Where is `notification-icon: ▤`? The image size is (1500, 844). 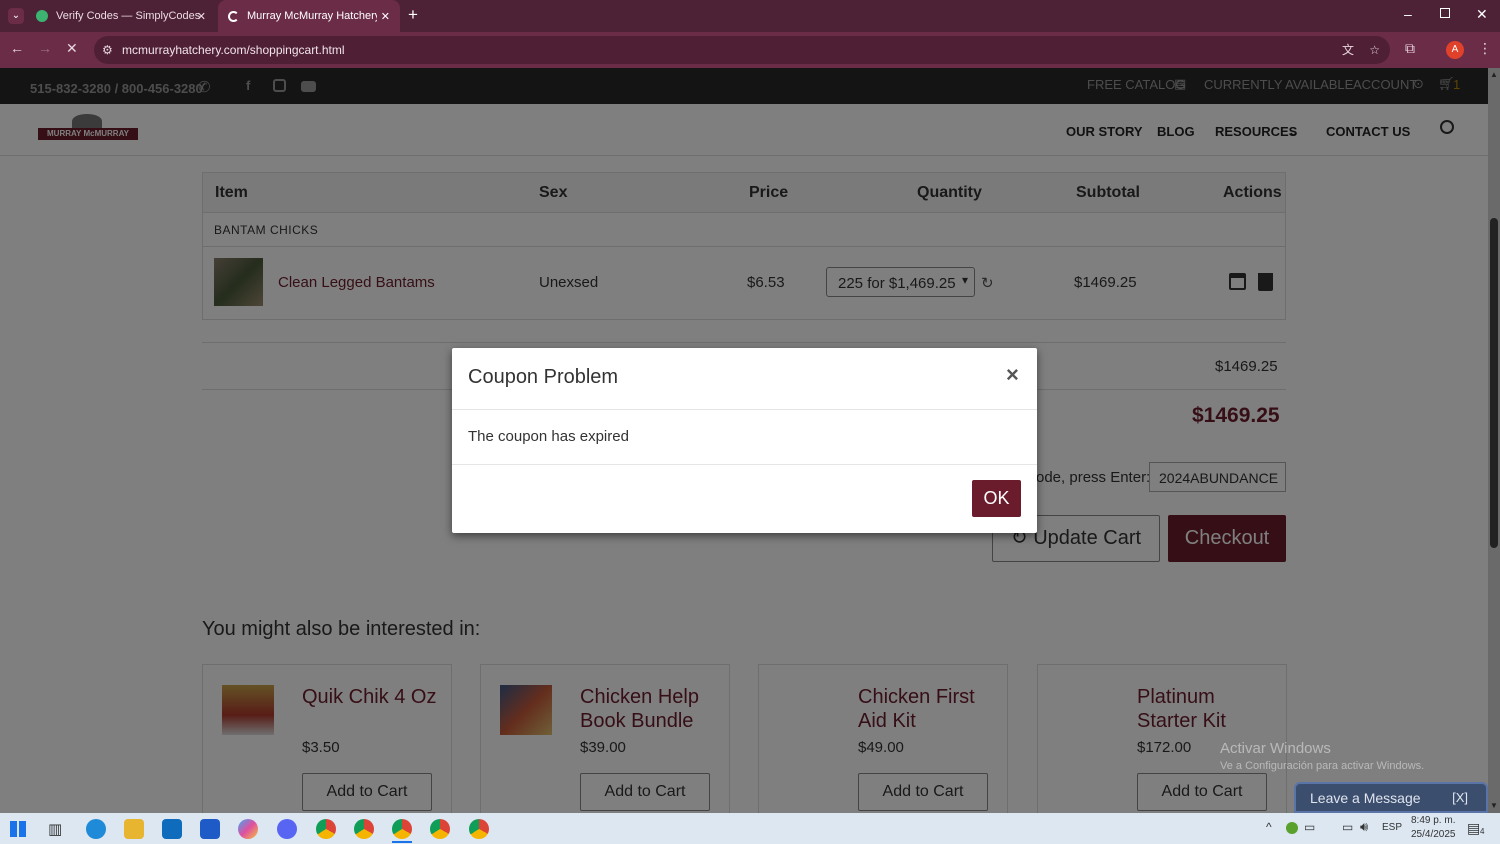 notification-icon: ▤ is located at coordinates (1473, 828).